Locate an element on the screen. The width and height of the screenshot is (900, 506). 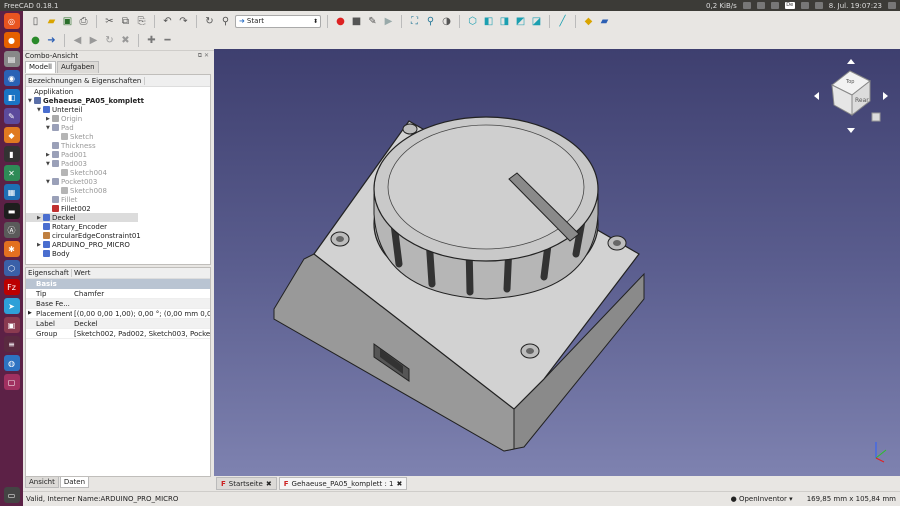
filezilla-icon: Fz is located at coordinates (11, 287).